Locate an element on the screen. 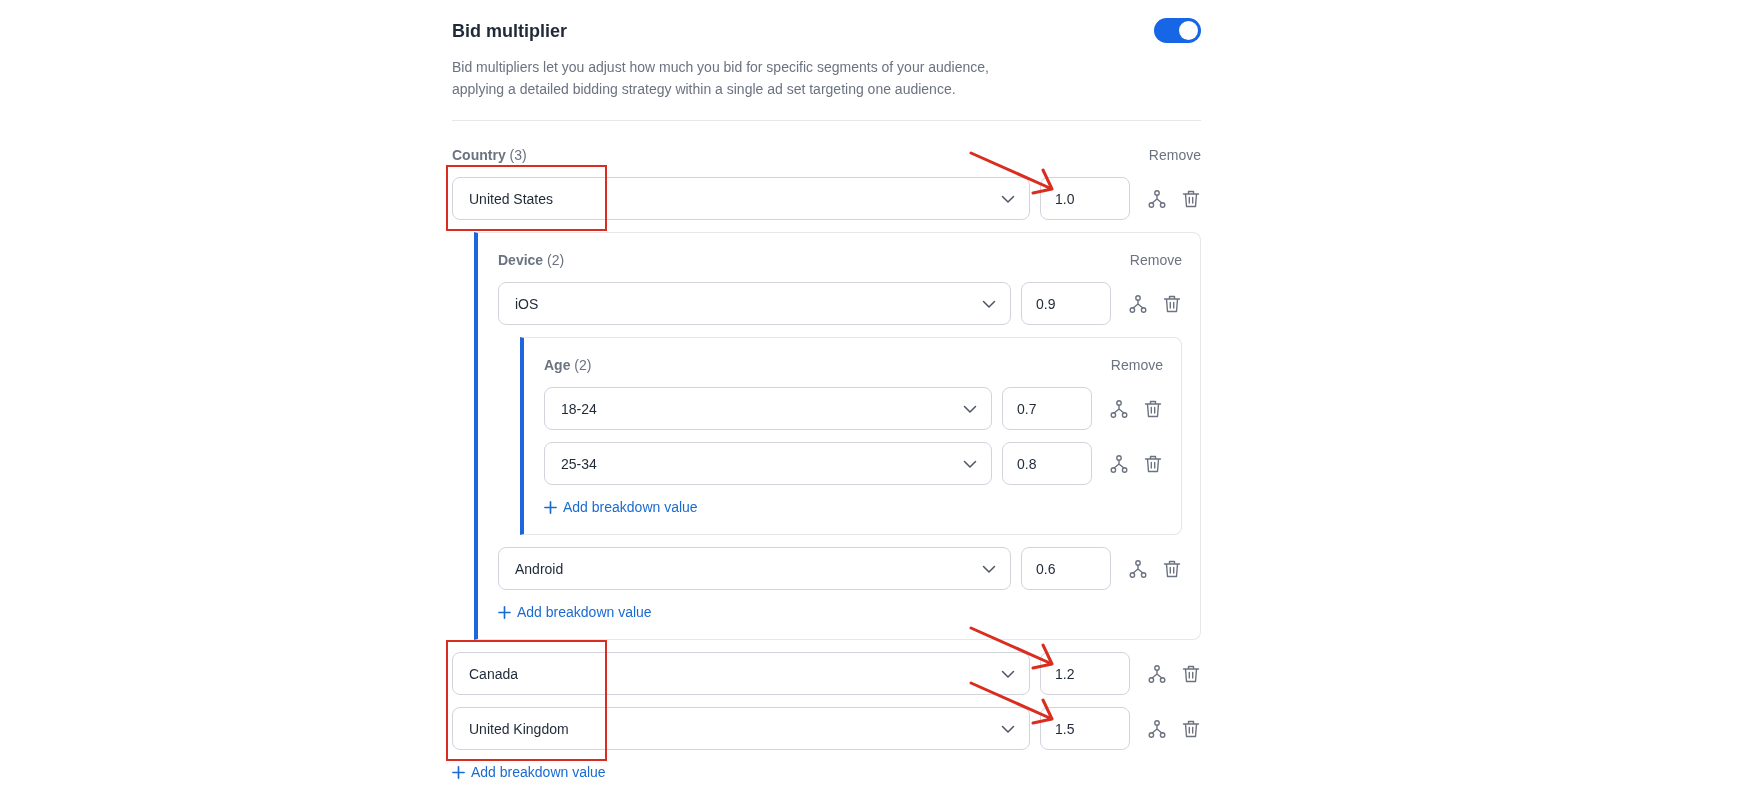 The width and height of the screenshot is (1760, 800). breakdown-label: Device (2) is located at coordinates (531, 260).